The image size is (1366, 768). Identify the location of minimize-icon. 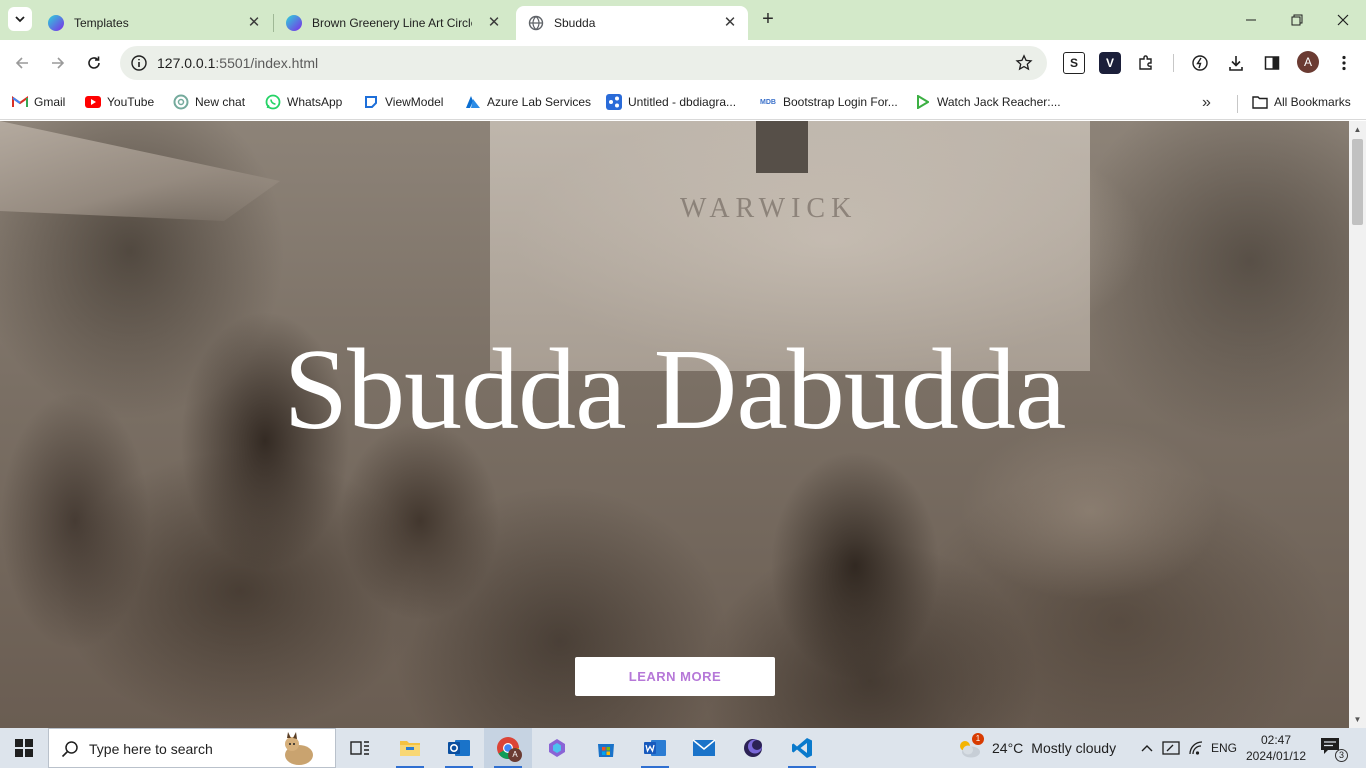
(1251, 20).